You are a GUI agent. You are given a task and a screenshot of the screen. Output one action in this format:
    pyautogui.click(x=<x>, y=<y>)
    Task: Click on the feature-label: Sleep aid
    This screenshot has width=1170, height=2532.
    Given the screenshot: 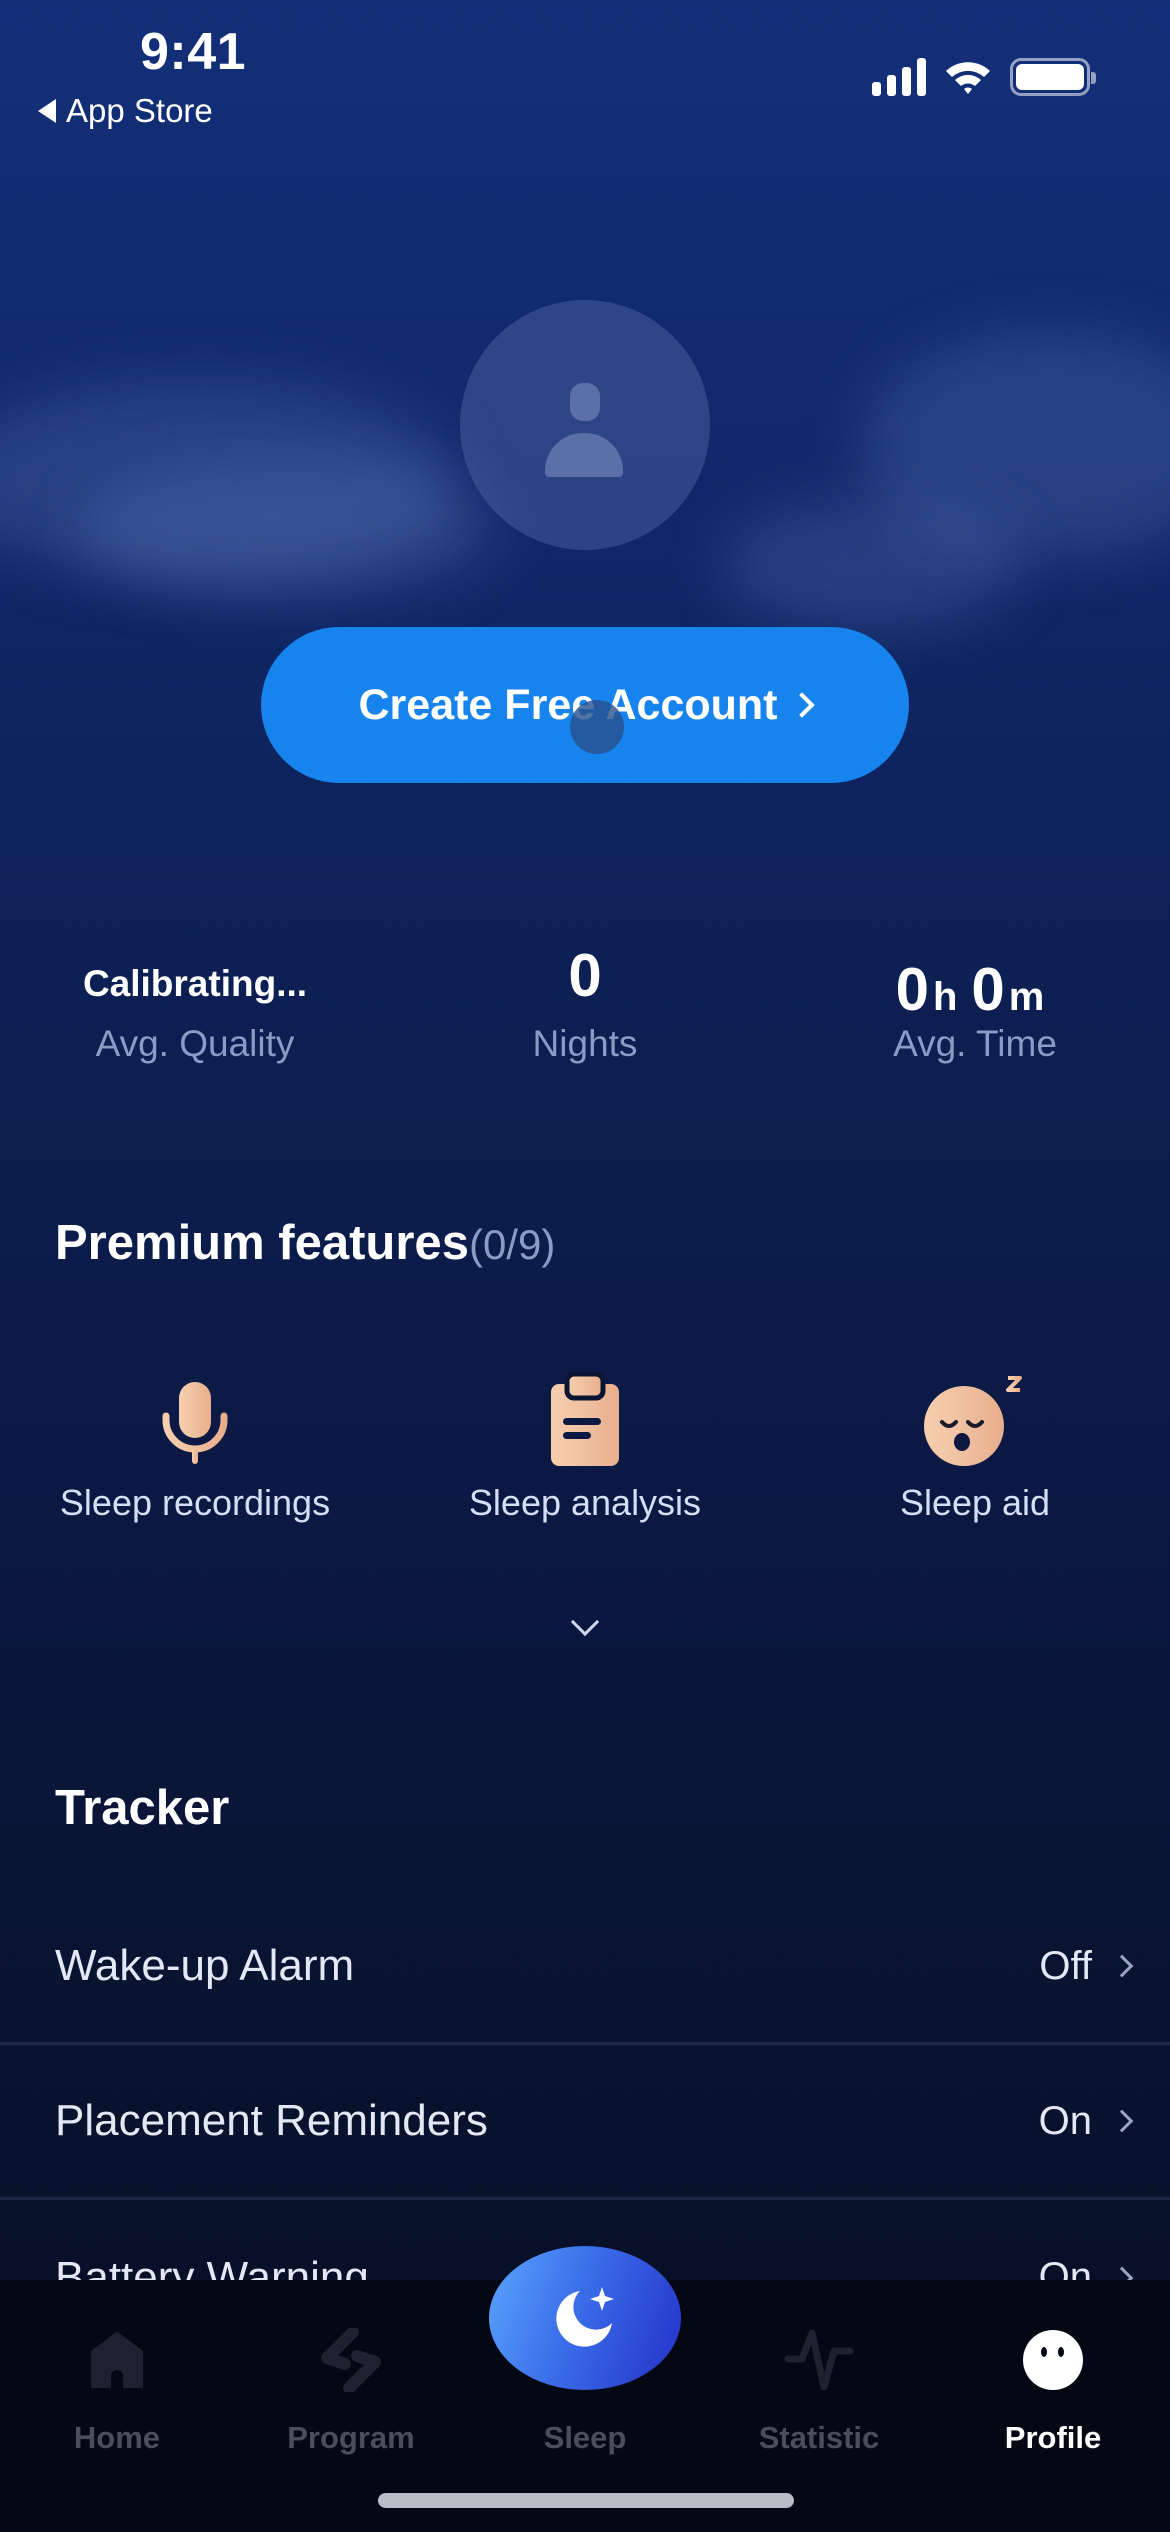 What is the action you would take?
    pyautogui.click(x=975, y=1502)
    